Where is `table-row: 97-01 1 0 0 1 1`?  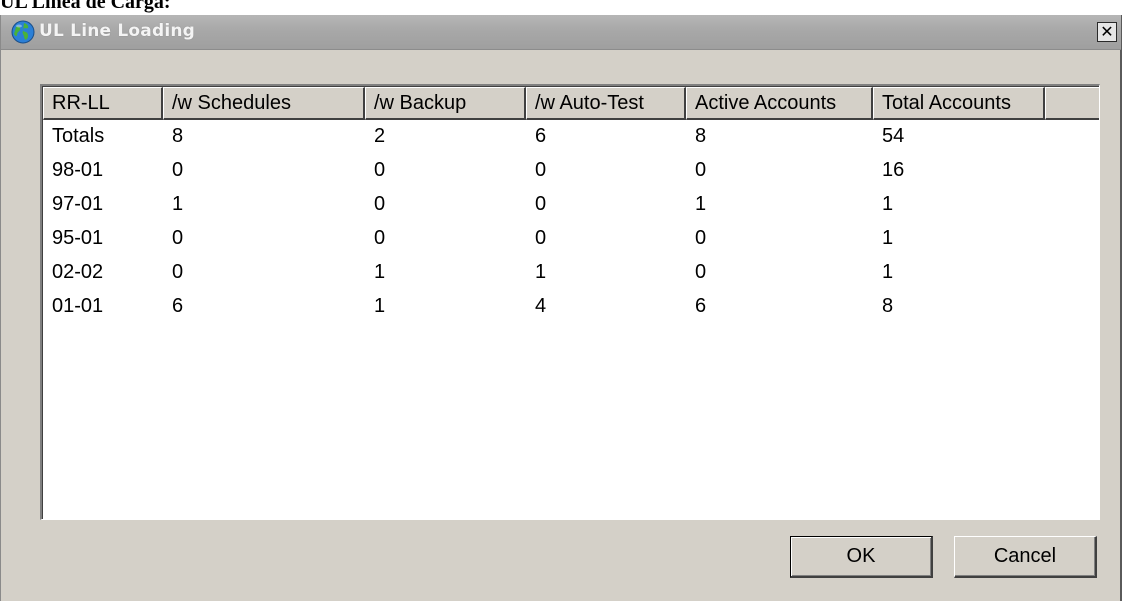 table-row: 97-01 1 0 0 1 1 is located at coordinates (571, 204).